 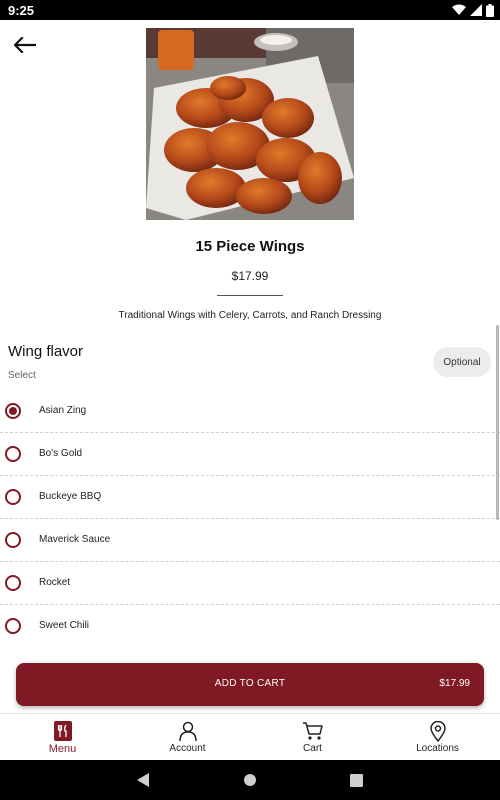 I want to click on divider, so click(x=250, y=295).